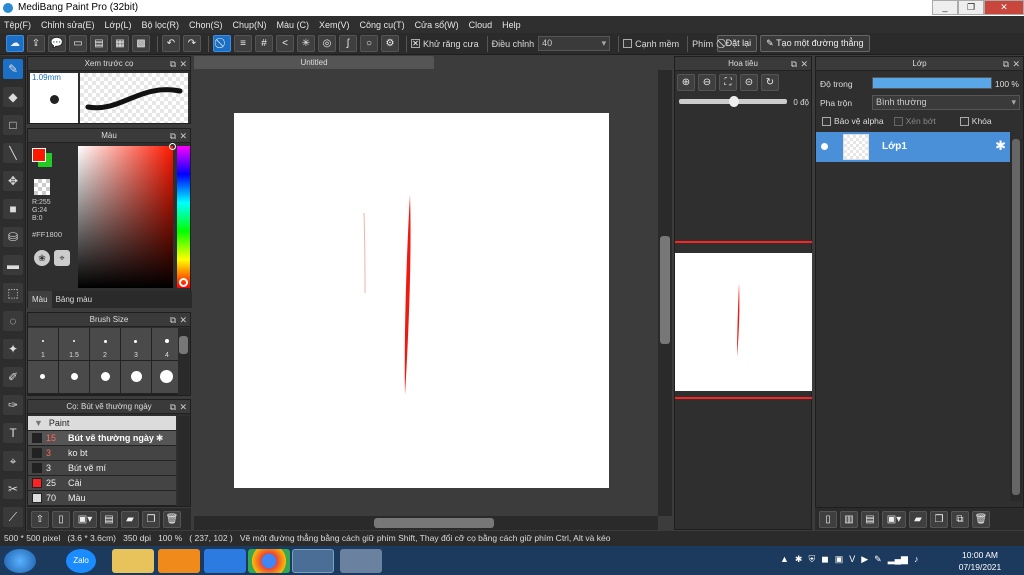 The height and width of the screenshot is (575, 1024). I want to click on menu-layer: Lớp(L), so click(118, 25).